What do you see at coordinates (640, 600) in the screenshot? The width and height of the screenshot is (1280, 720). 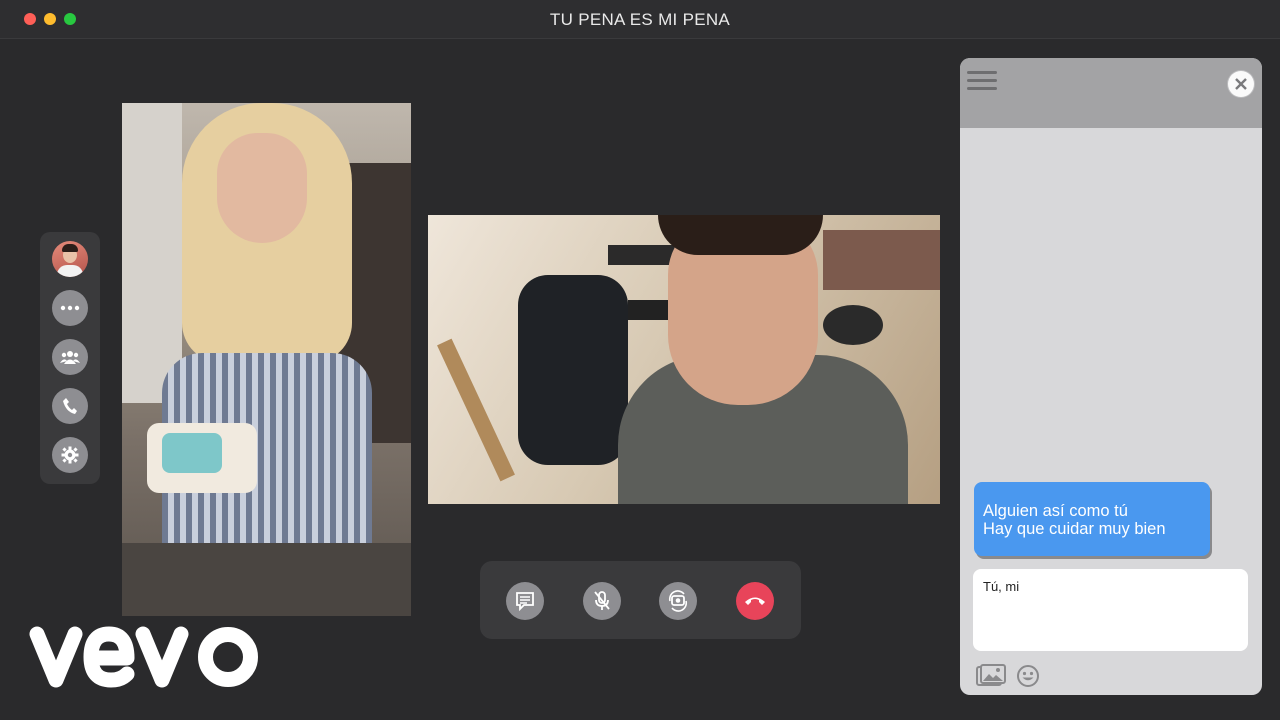 I see `call-control-bar` at bounding box center [640, 600].